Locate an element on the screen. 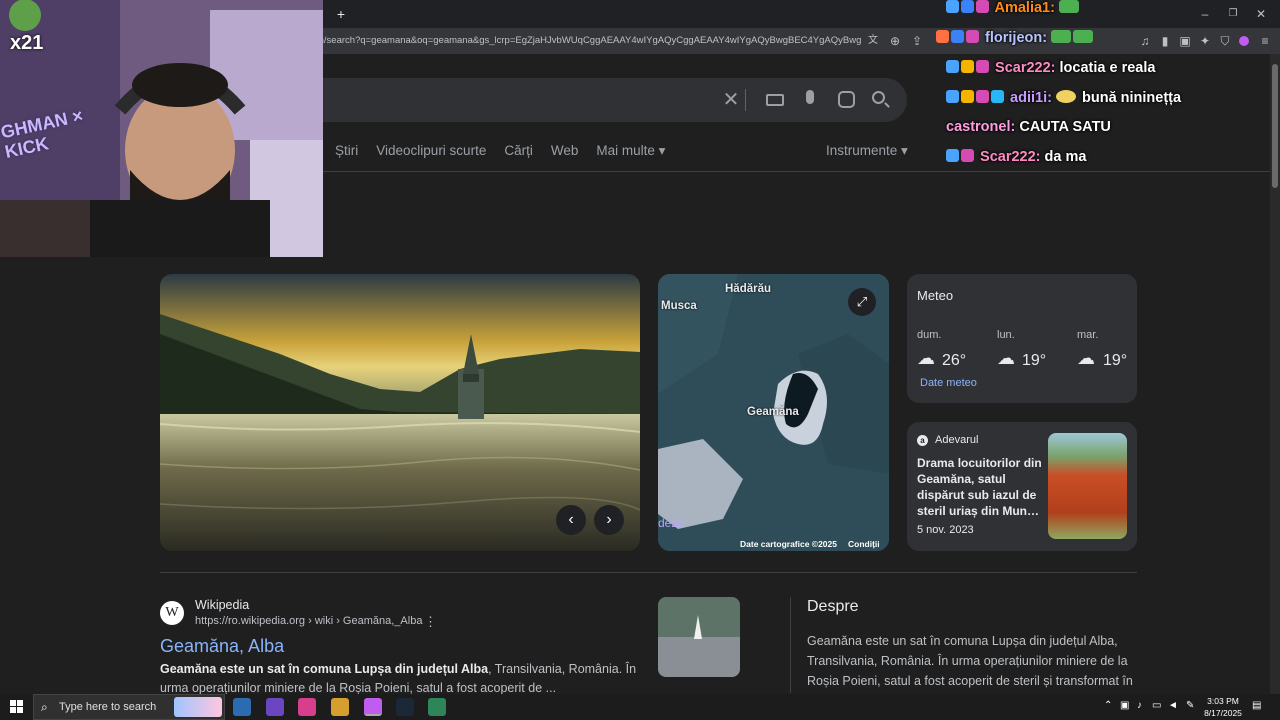 The width and height of the screenshot is (1280, 720). map-terms-link: Condiții is located at coordinates (864, 544).